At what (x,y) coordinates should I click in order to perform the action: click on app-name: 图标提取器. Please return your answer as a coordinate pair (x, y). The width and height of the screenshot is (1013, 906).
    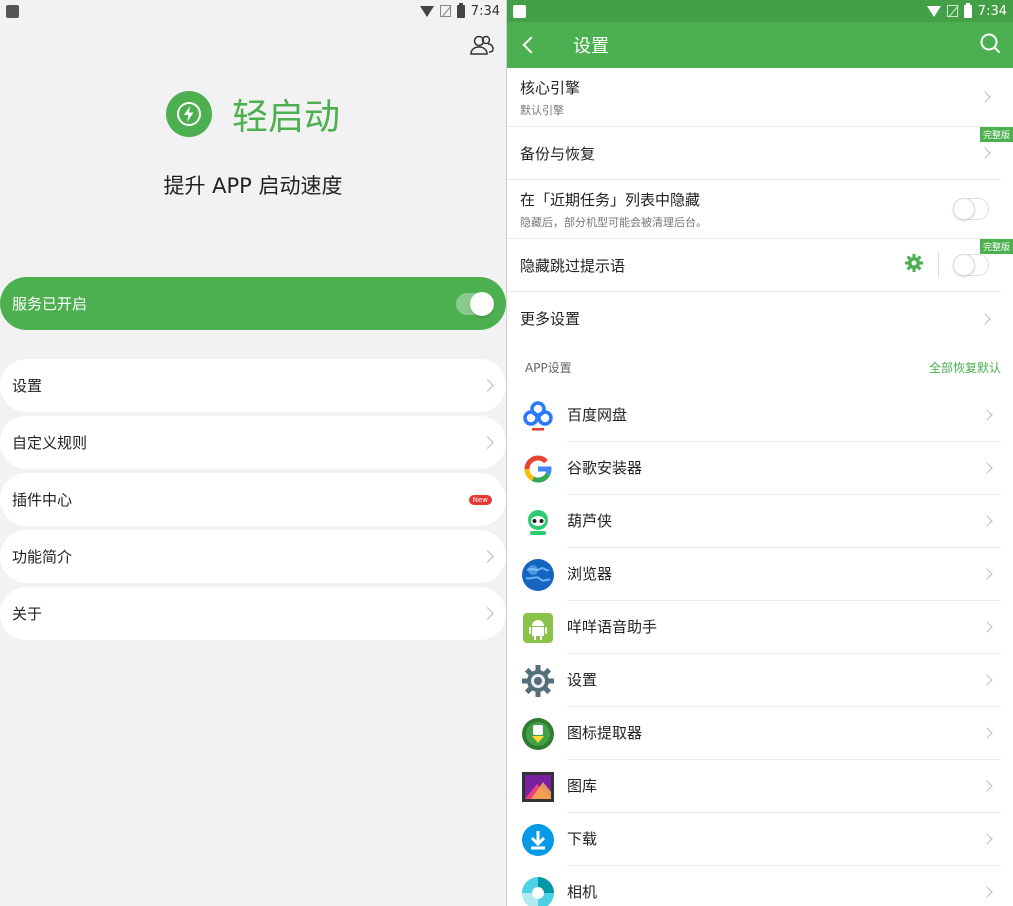
    Looking at the image, I should click on (784, 733).